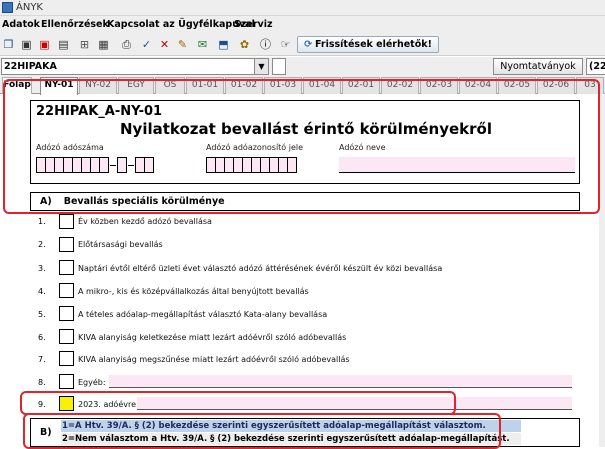 This screenshot has height=449, width=605. Describe the element at coordinates (84, 44) in the screenshot. I see `import-icon: ⊞` at that location.